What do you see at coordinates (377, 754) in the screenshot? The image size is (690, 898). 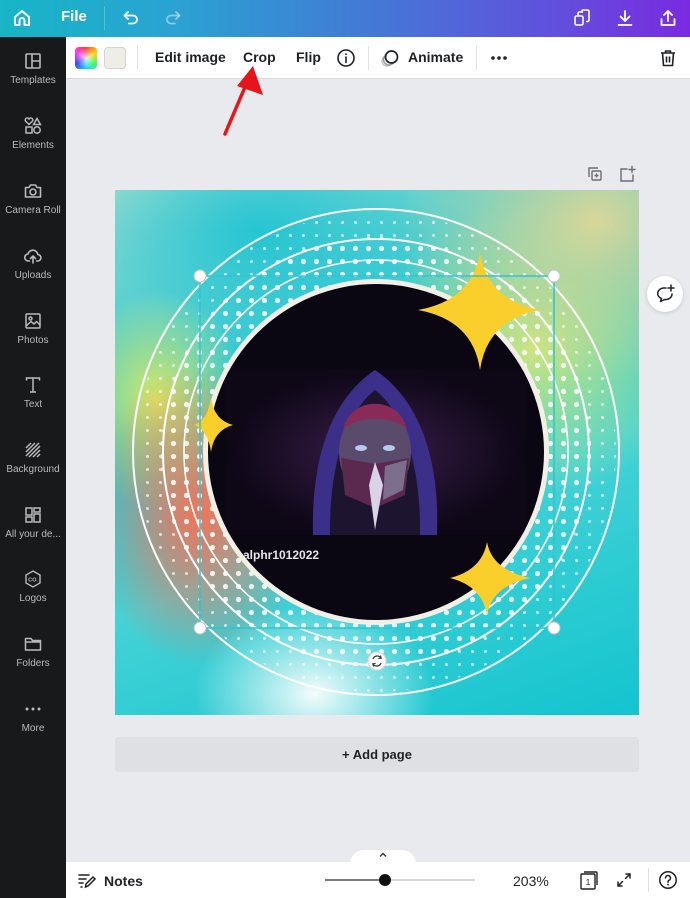 I see `add-page-button: + Add page` at bounding box center [377, 754].